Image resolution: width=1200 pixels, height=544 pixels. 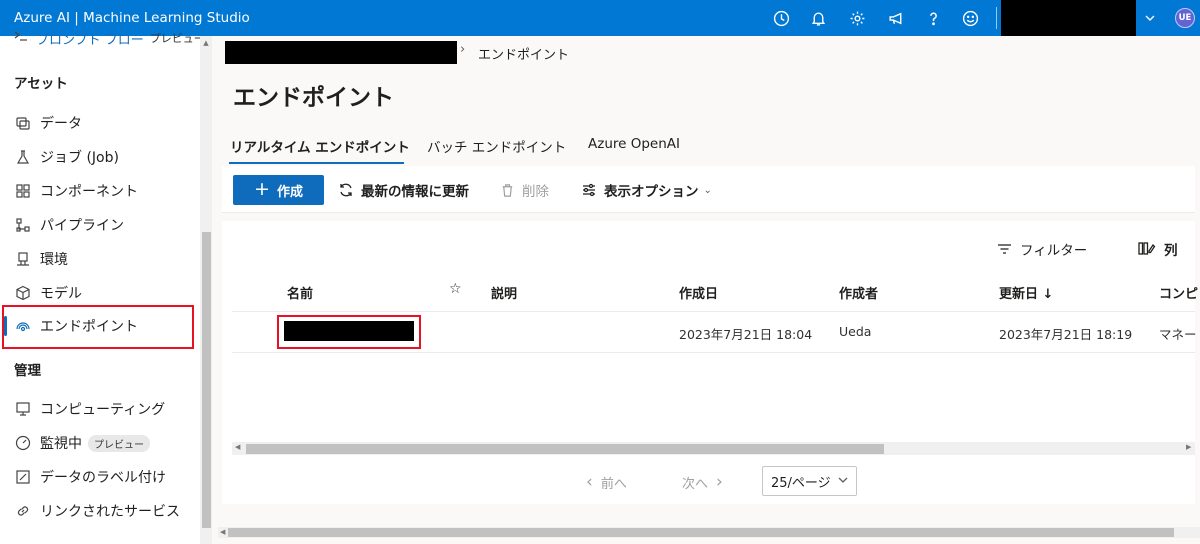 I want to click on sidebar-heading-assets: アセット, so click(x=41, y=84).